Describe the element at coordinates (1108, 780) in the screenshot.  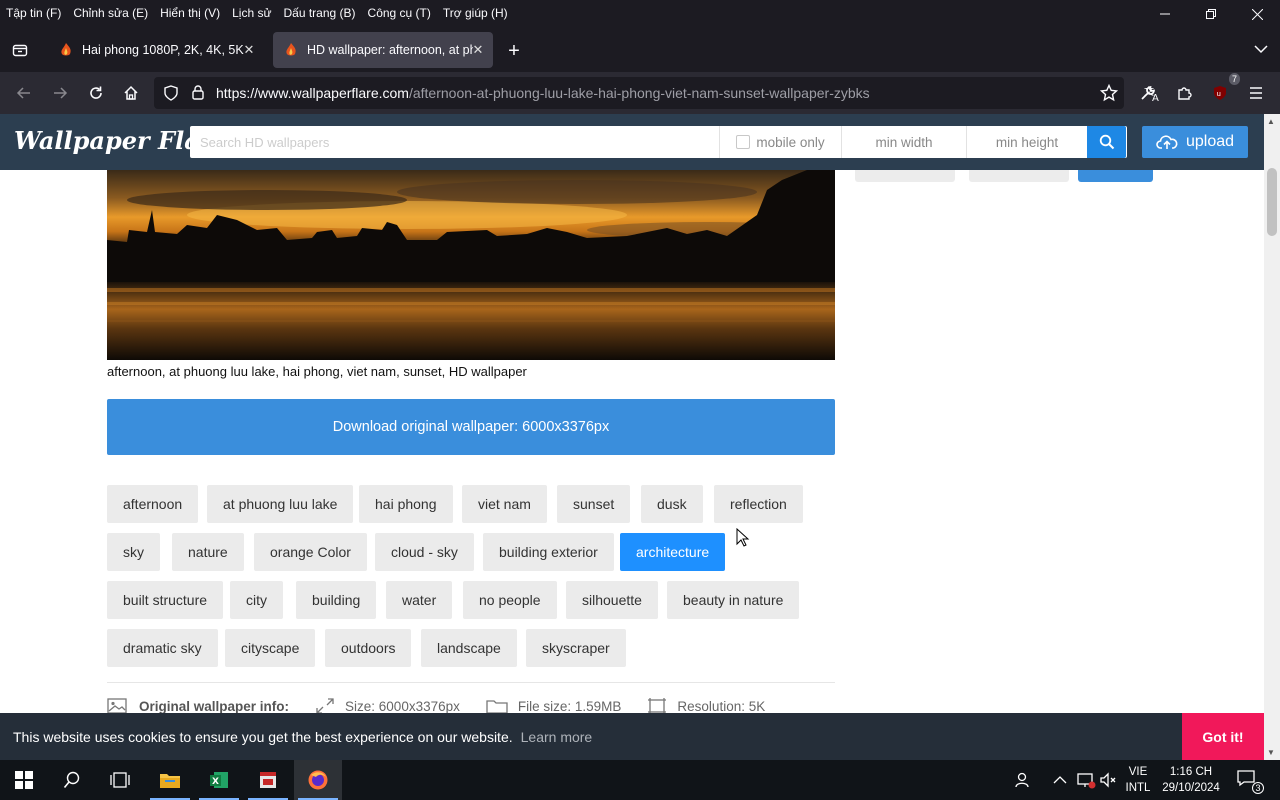
I see `volume-muted-icon` at that location.